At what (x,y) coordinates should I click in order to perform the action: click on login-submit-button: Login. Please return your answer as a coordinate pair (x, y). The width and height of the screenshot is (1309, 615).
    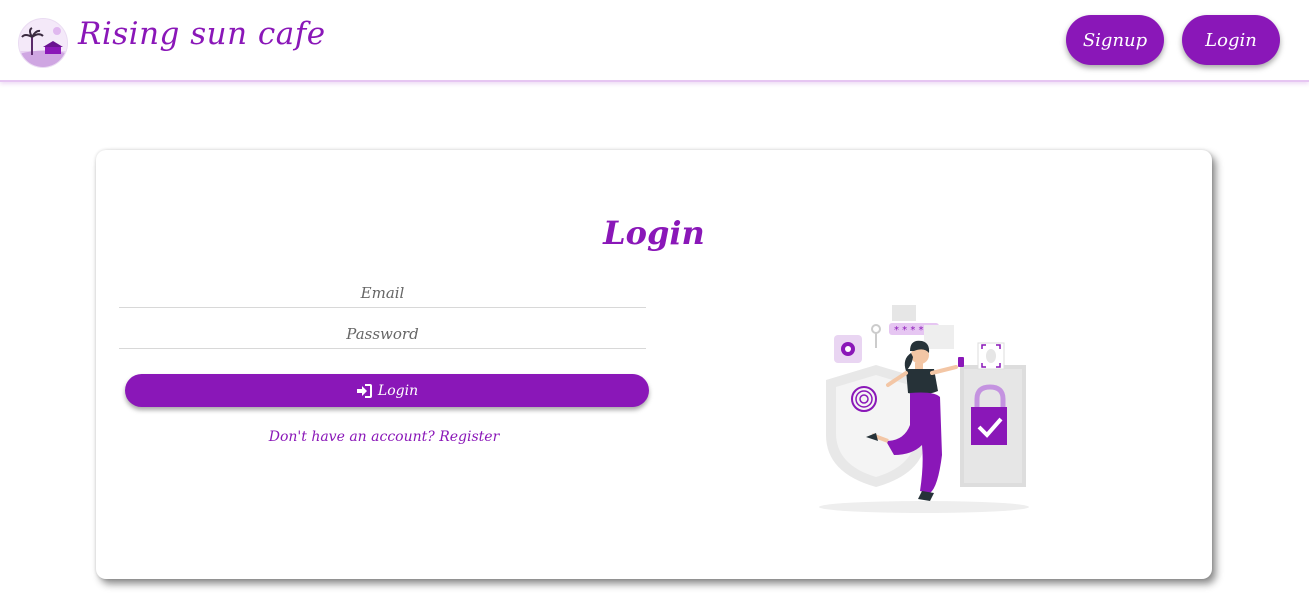
    Looking at the image, I should click on (387, 390).